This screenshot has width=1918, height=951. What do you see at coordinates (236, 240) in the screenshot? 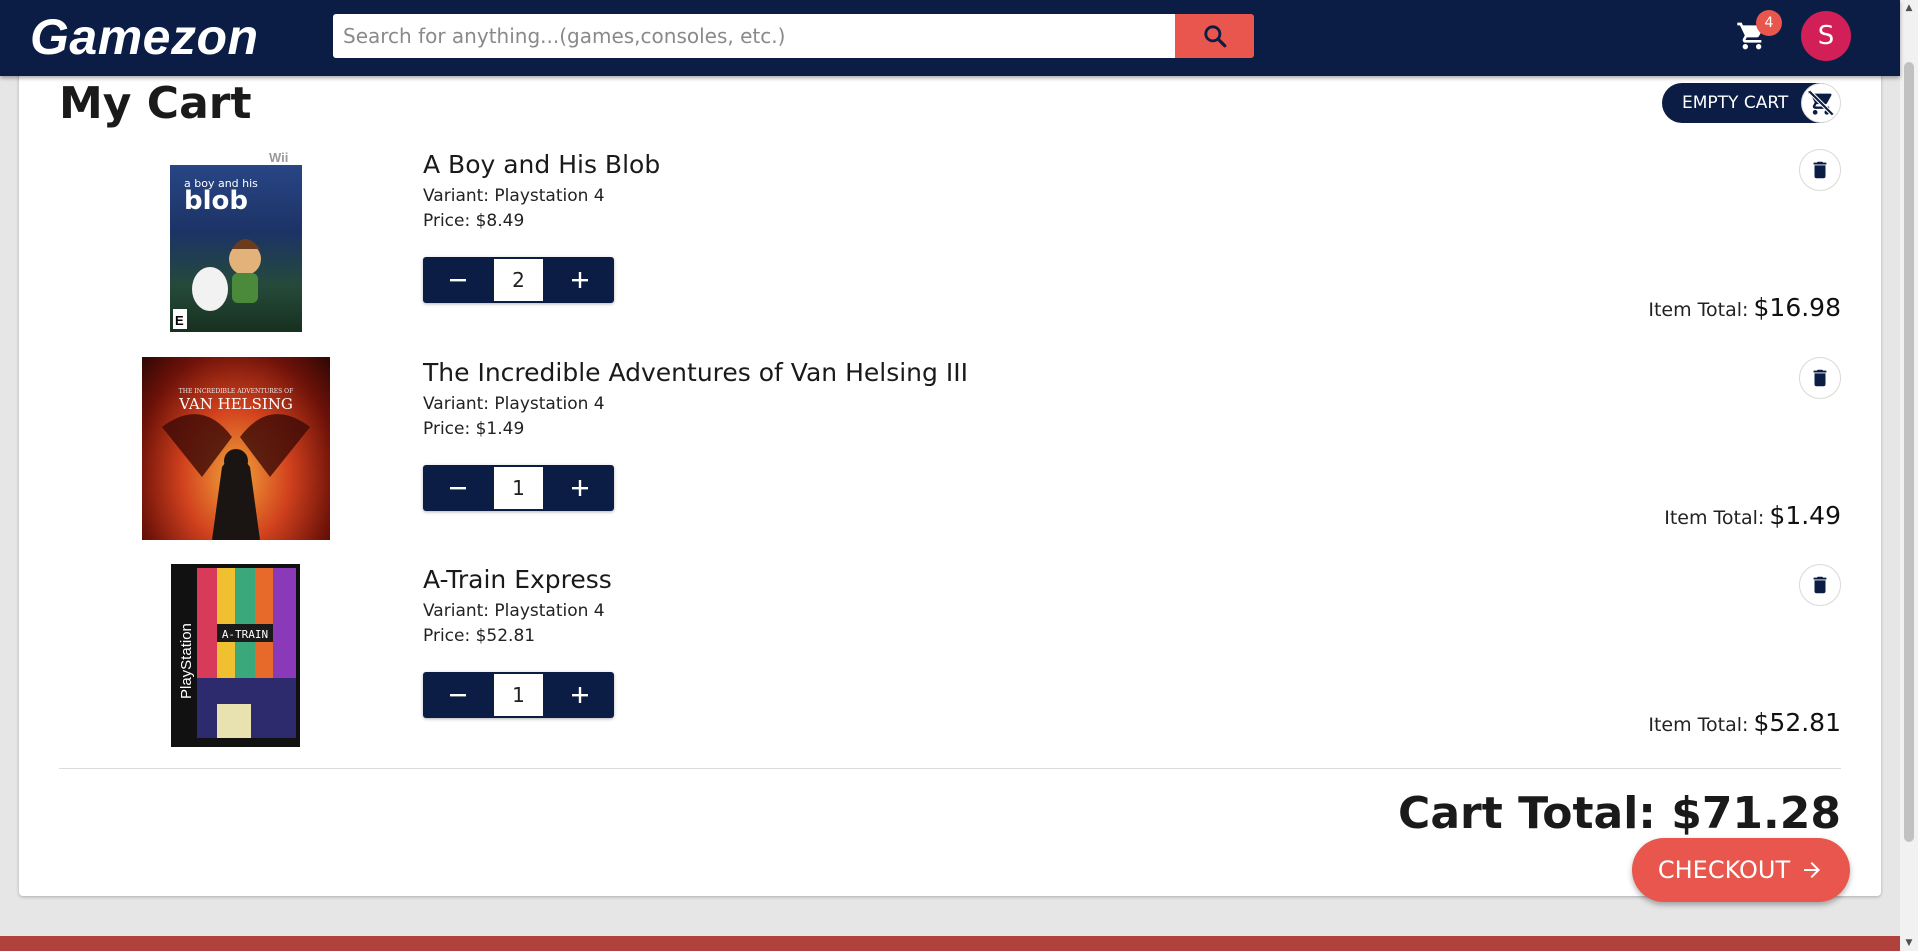
I see `product-image: Wii a boy and his blob E` at bounding box center [236, 240].